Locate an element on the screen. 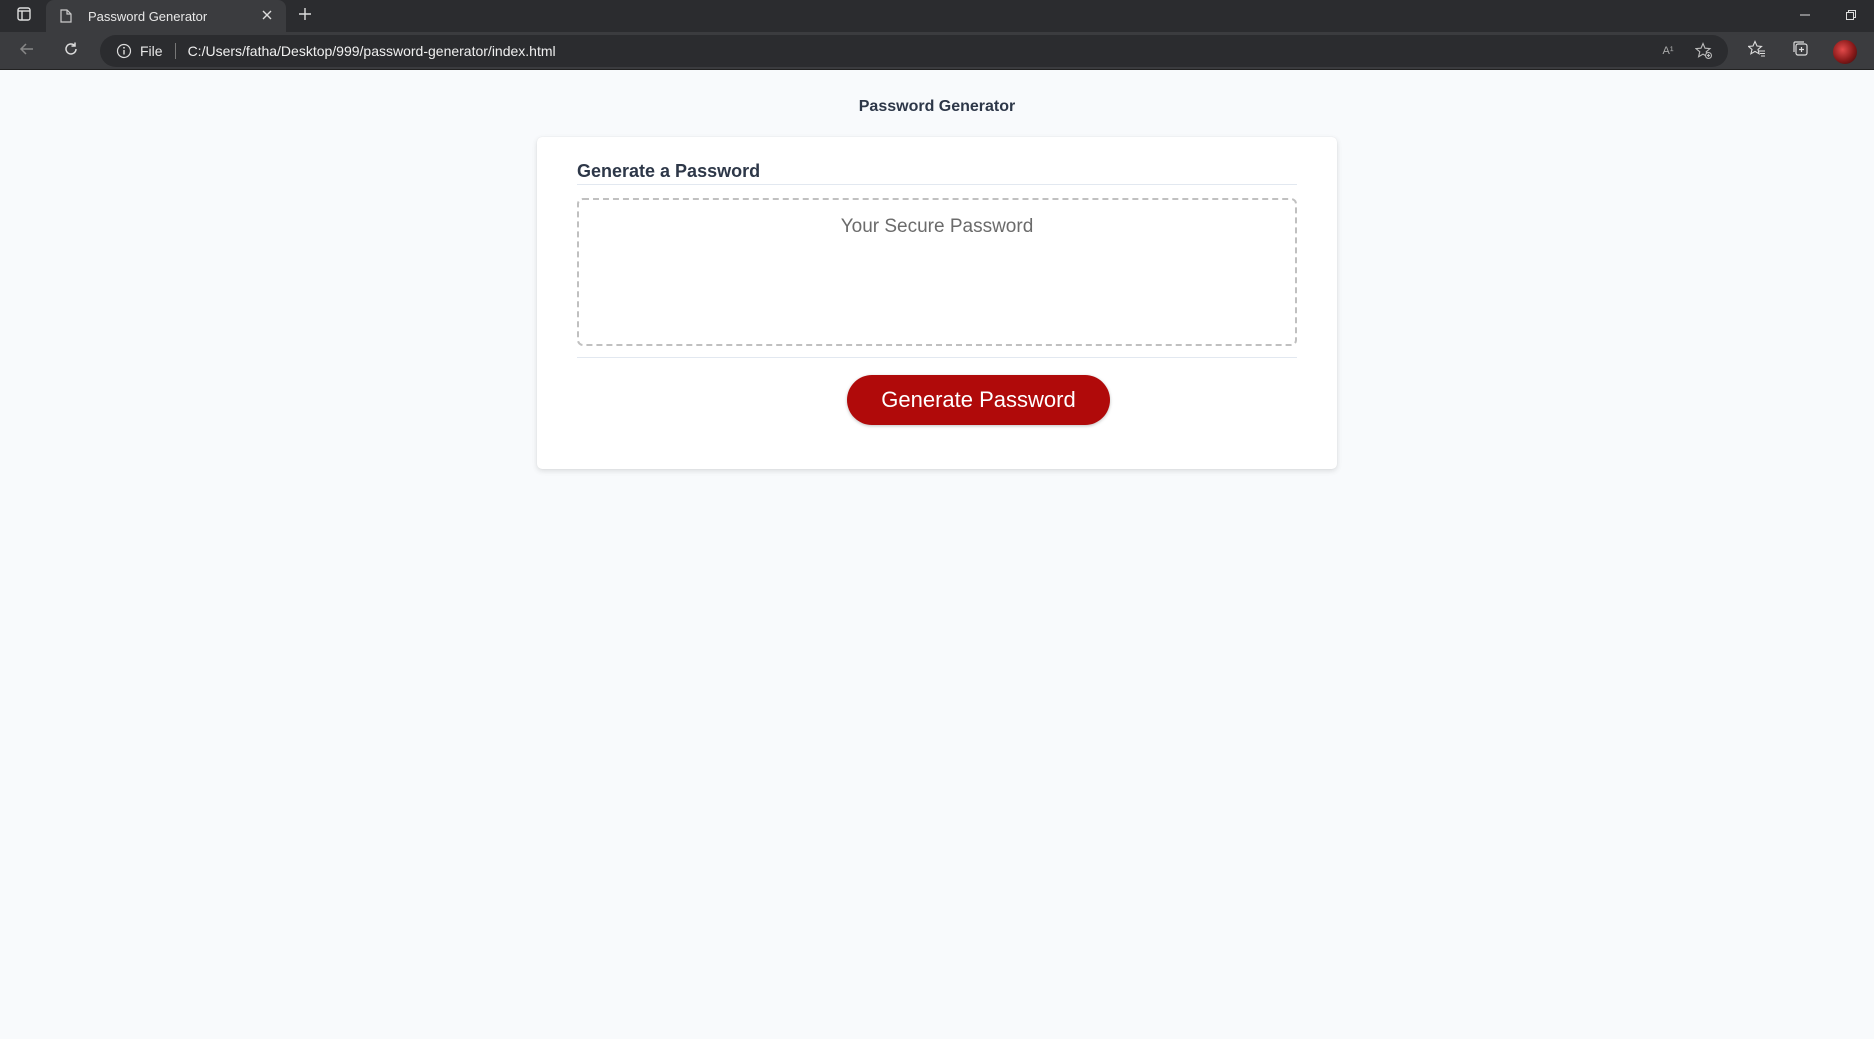 This screenshot has height=1039, width=1874. back-button is located at coordinates (27, 51).